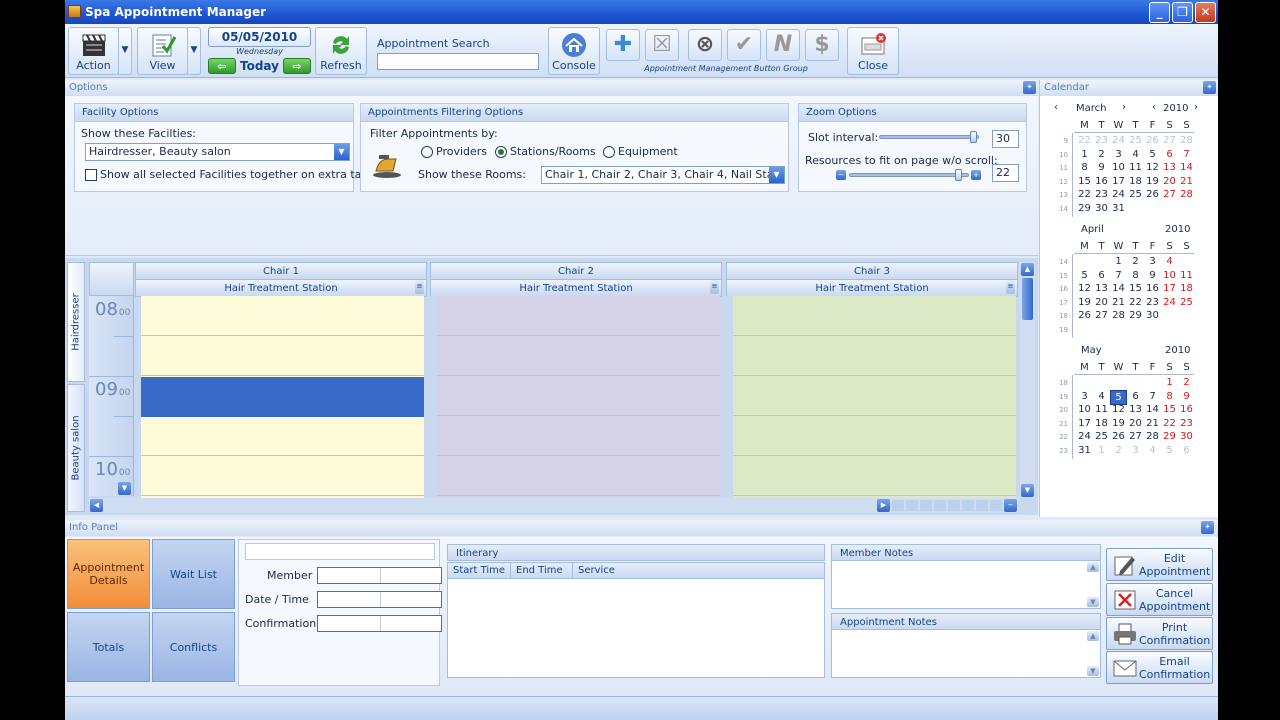  Describe the element at coordinates (419, 287) in the screenshot. I see `station-menu-1: ≡` at that location.